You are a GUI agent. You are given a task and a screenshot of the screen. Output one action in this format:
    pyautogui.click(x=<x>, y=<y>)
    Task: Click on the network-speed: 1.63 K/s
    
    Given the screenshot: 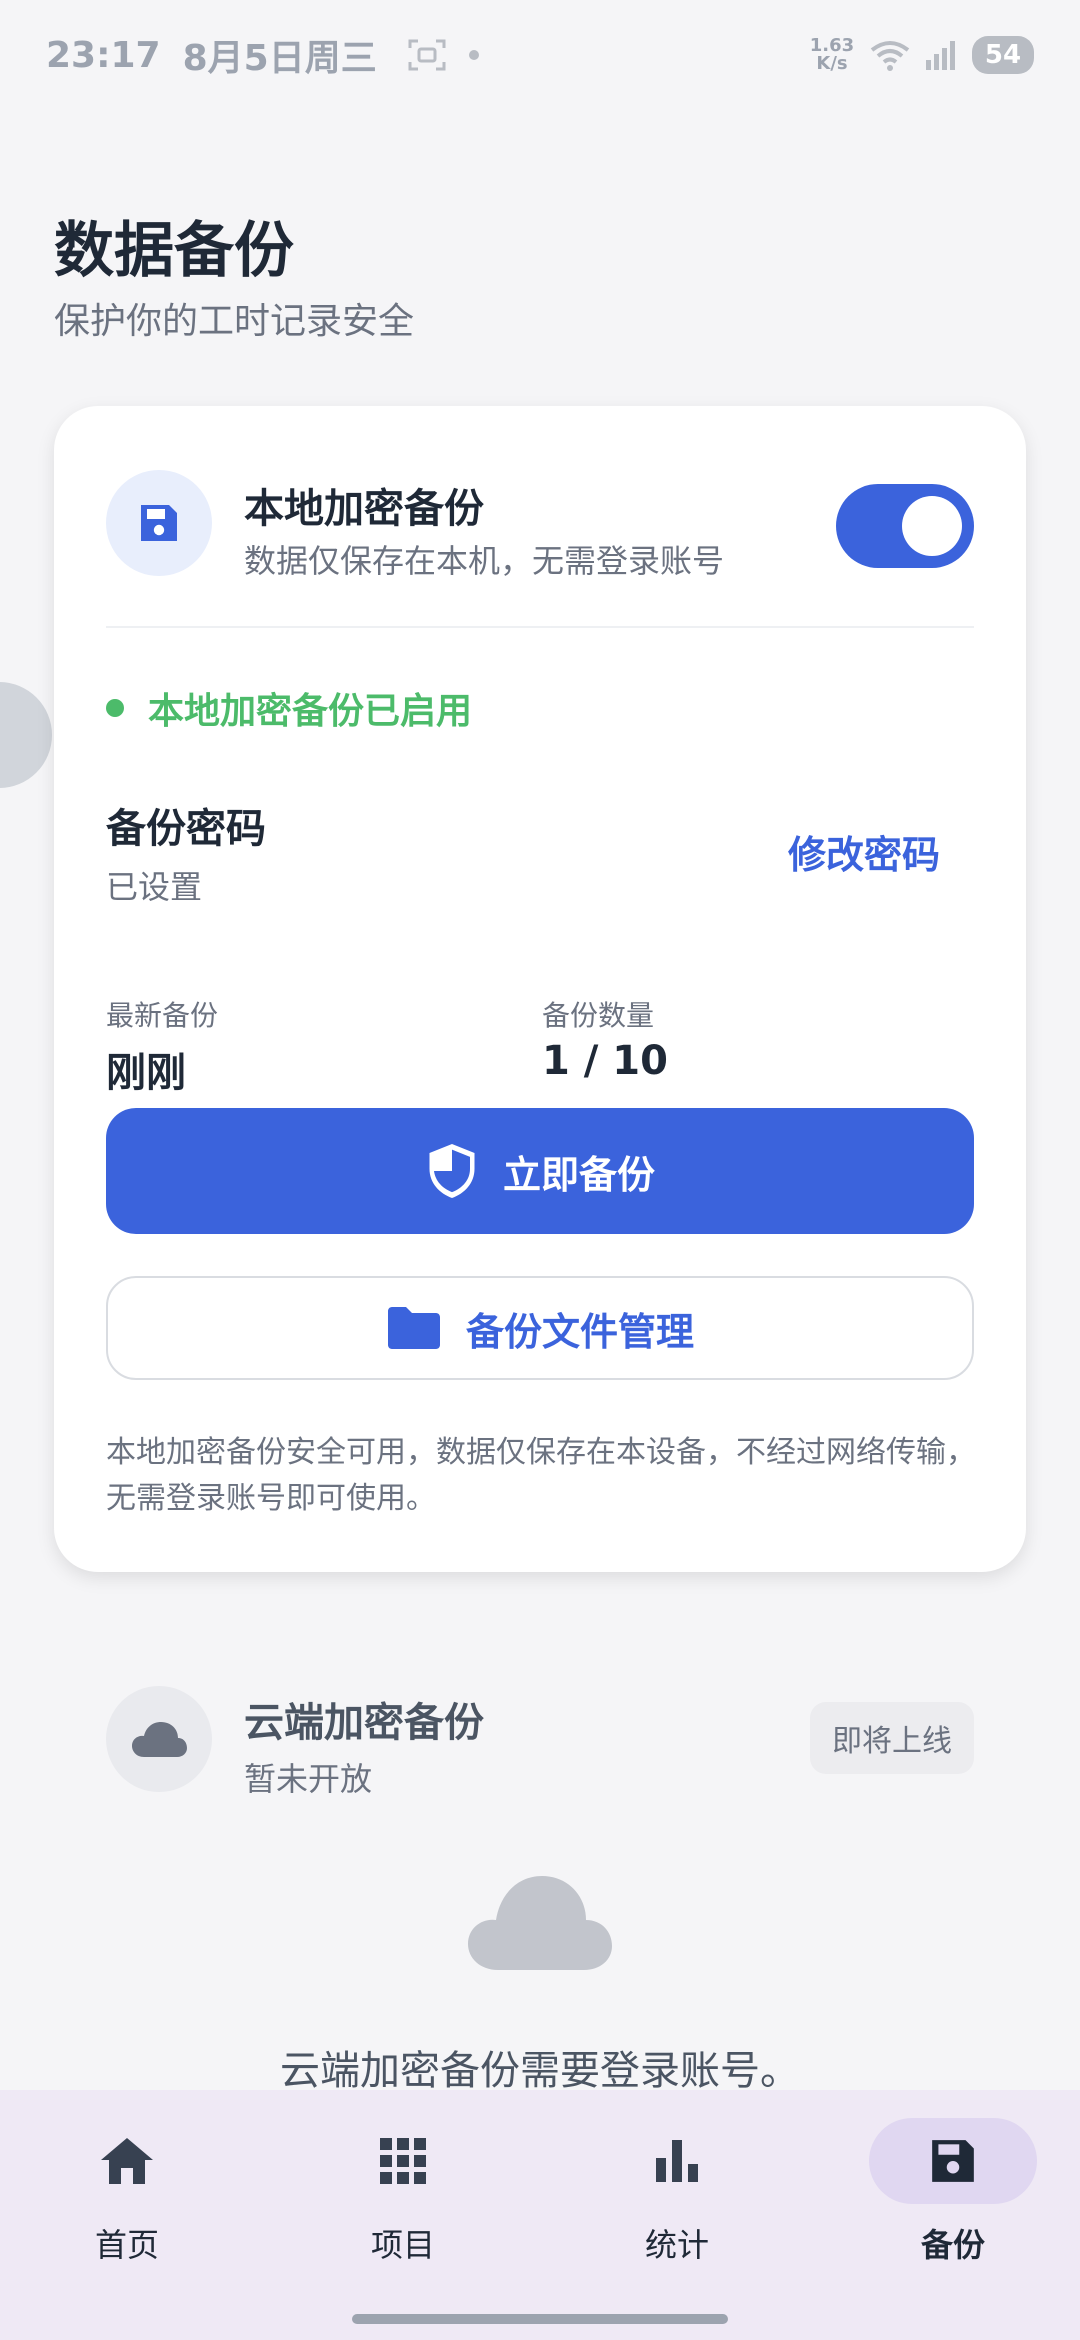 What is the action you would take?
    pyautogui.click(x=832, y=55)
    